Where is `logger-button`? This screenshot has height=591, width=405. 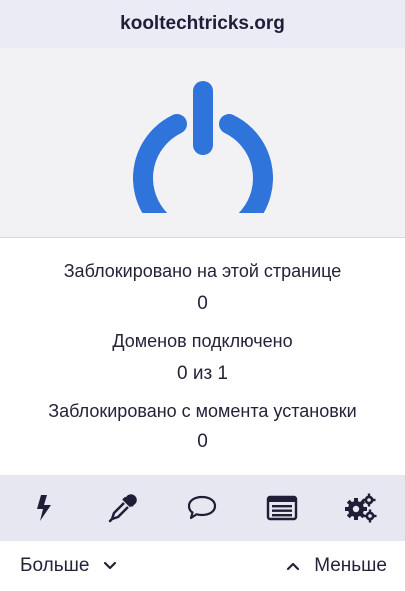
logger-button is located at coordinates (282, 508).